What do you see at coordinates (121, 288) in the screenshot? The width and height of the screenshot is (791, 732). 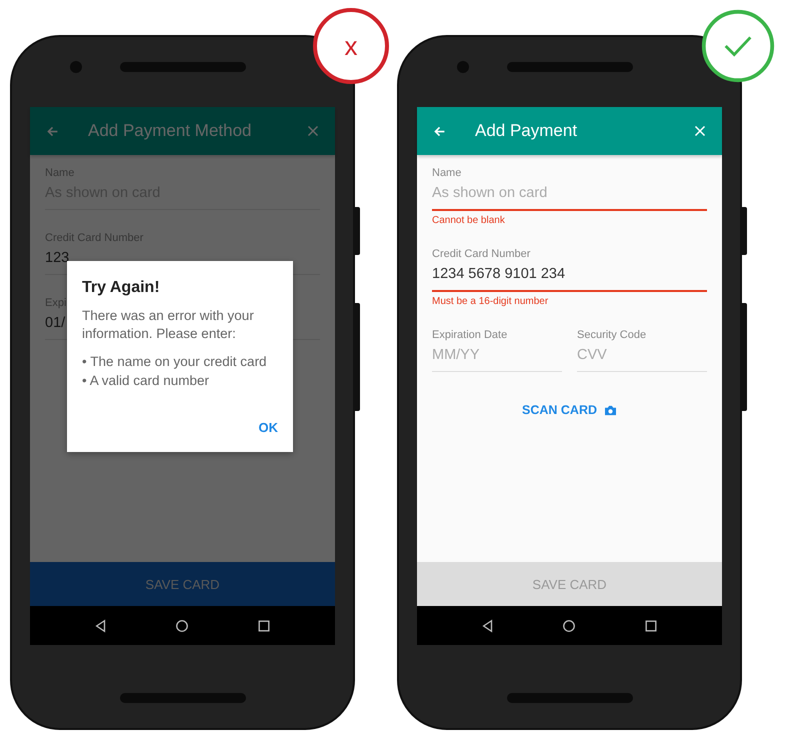 I see `dialog-title: Try Again!` at bounding box center [121, 288].